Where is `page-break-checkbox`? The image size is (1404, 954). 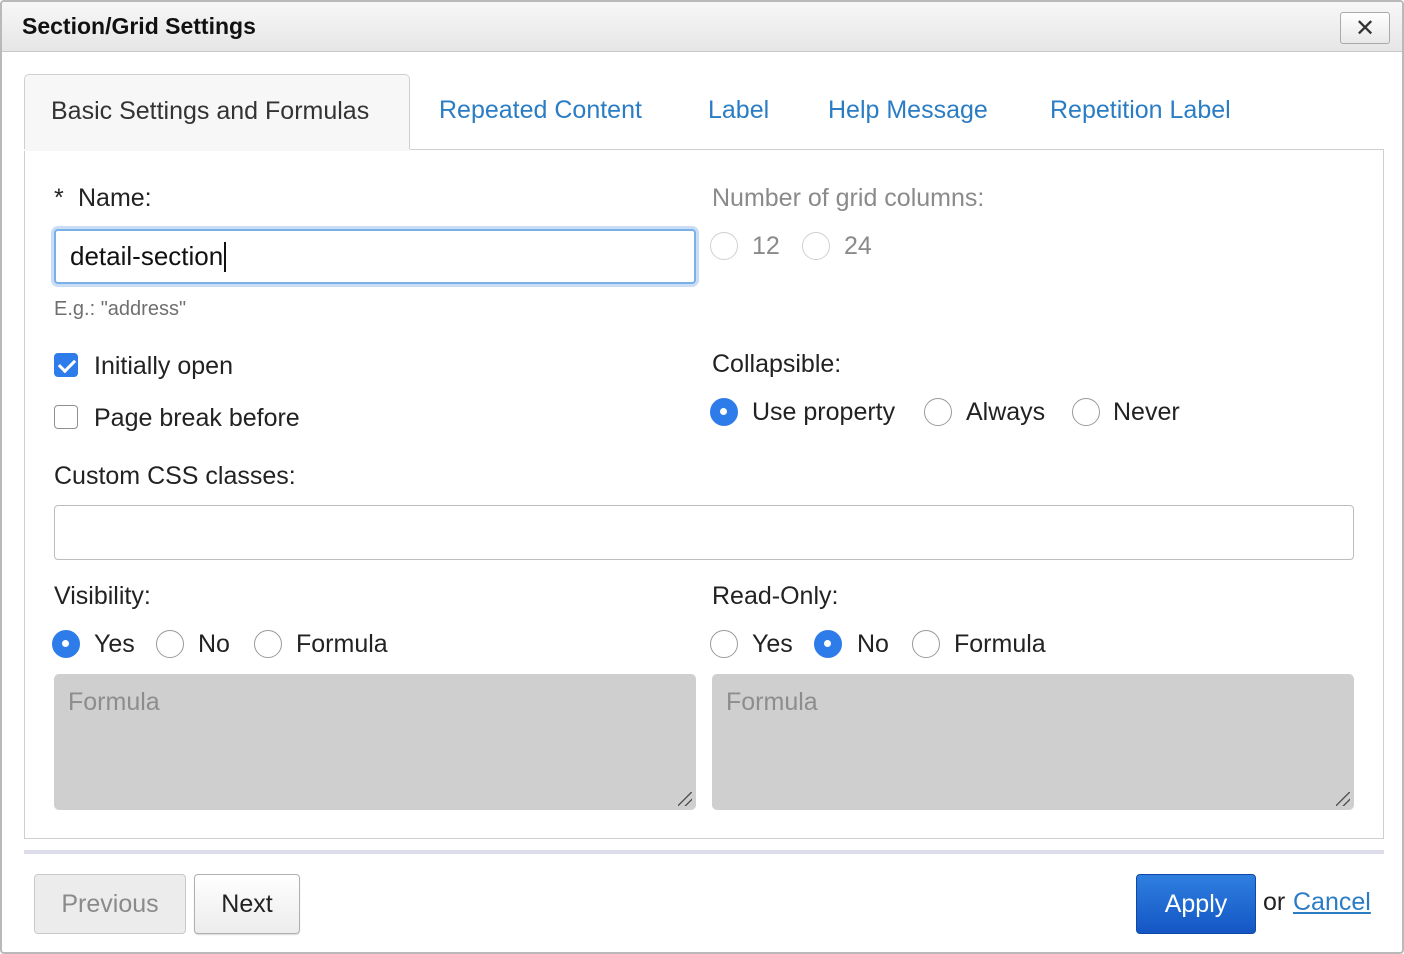
page-break-checkbox is located at coordinates (66, 417).